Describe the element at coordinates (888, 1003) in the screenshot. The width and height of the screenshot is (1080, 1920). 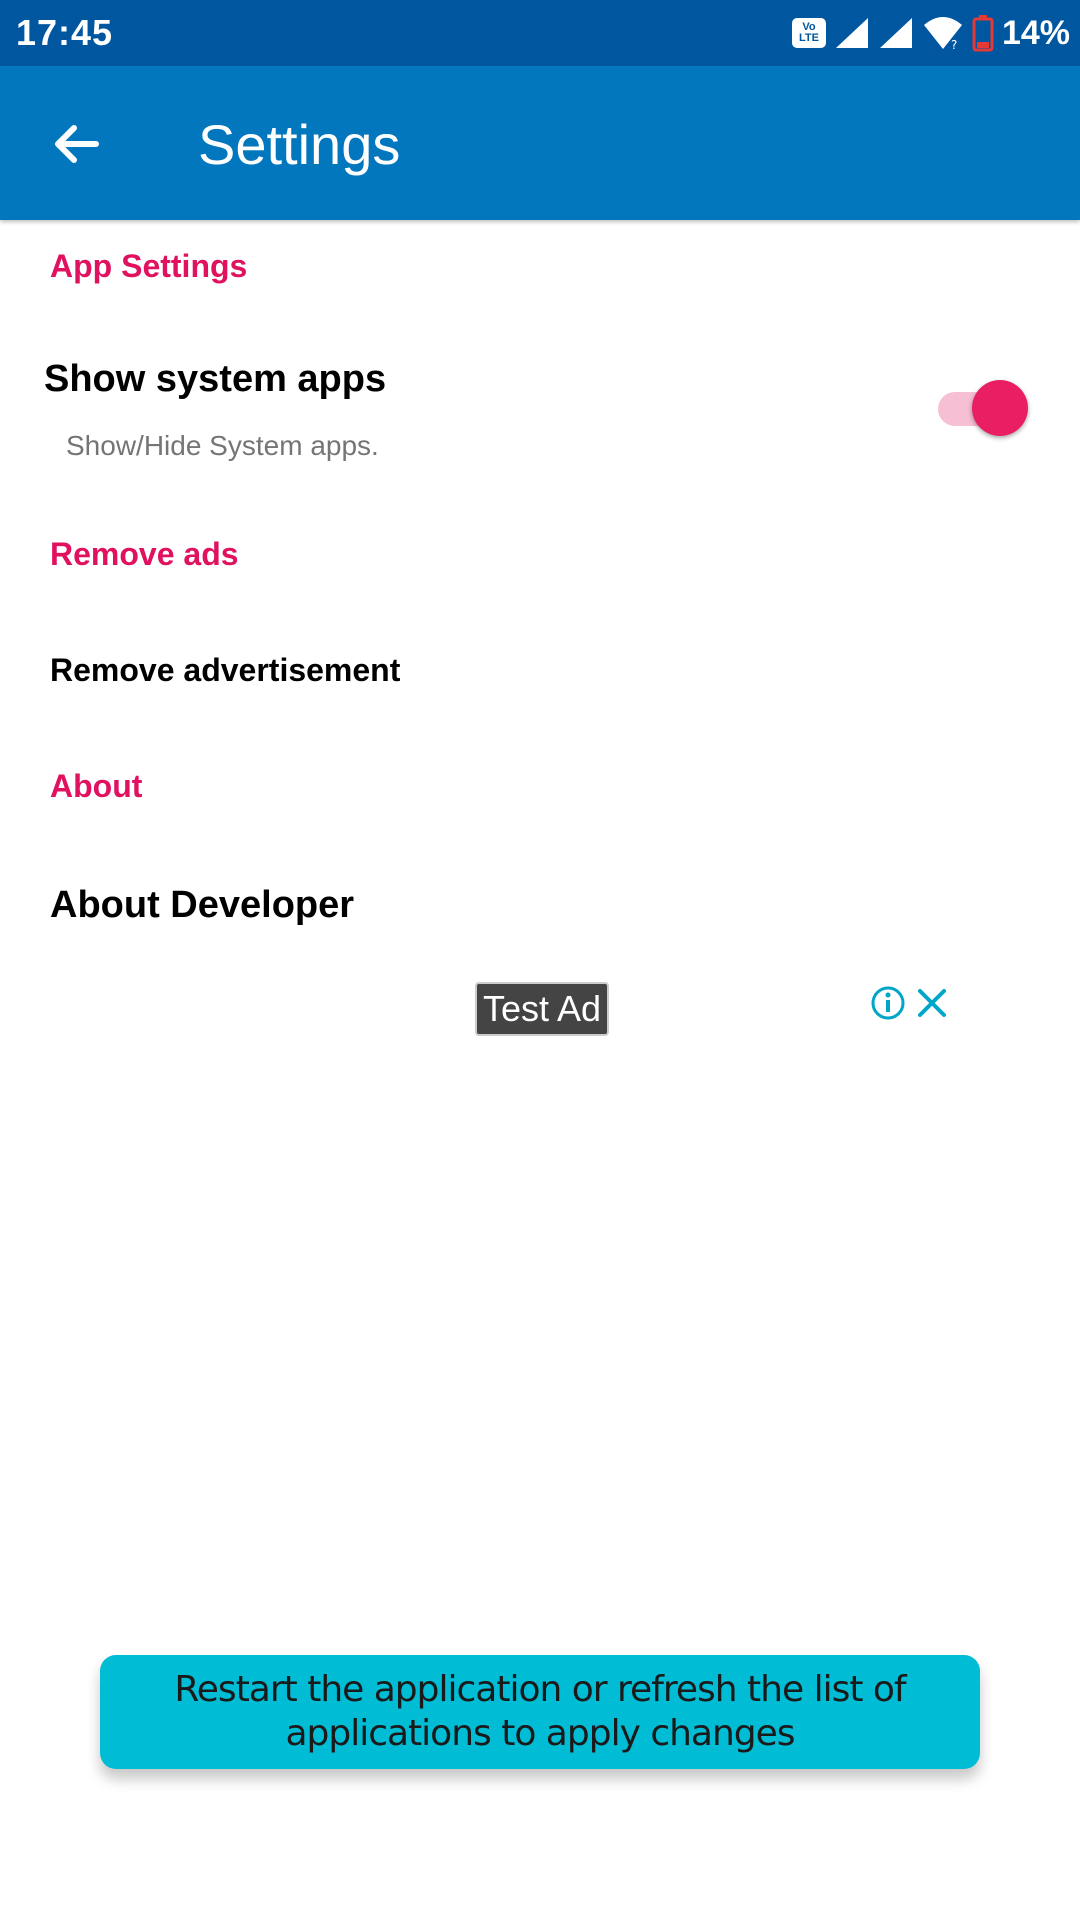
I see `info-icon` at that location.